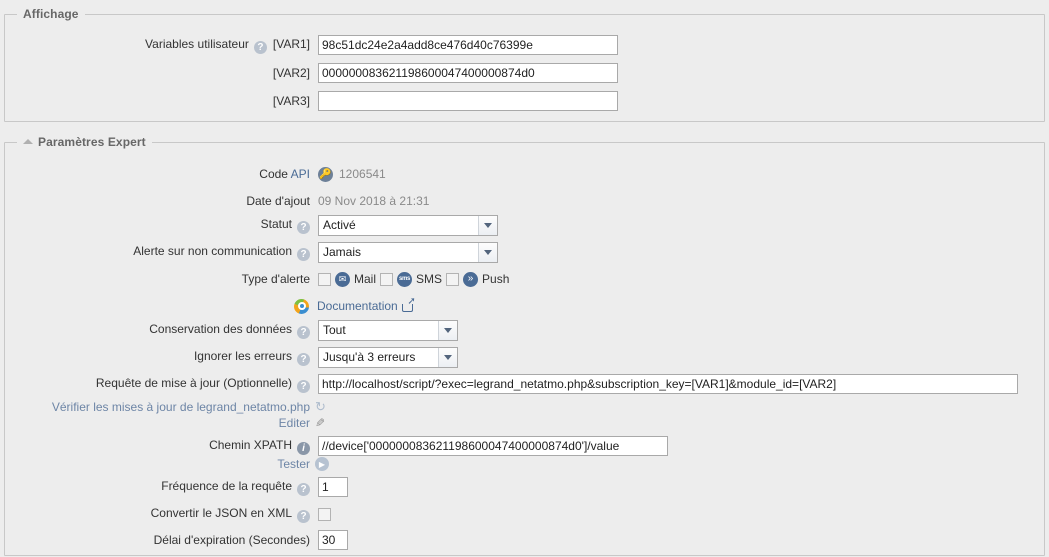 The height and width of the screenshot is (557, 1049). I want to click on xpath-label: Chemin XPATH, so click(250, 444).